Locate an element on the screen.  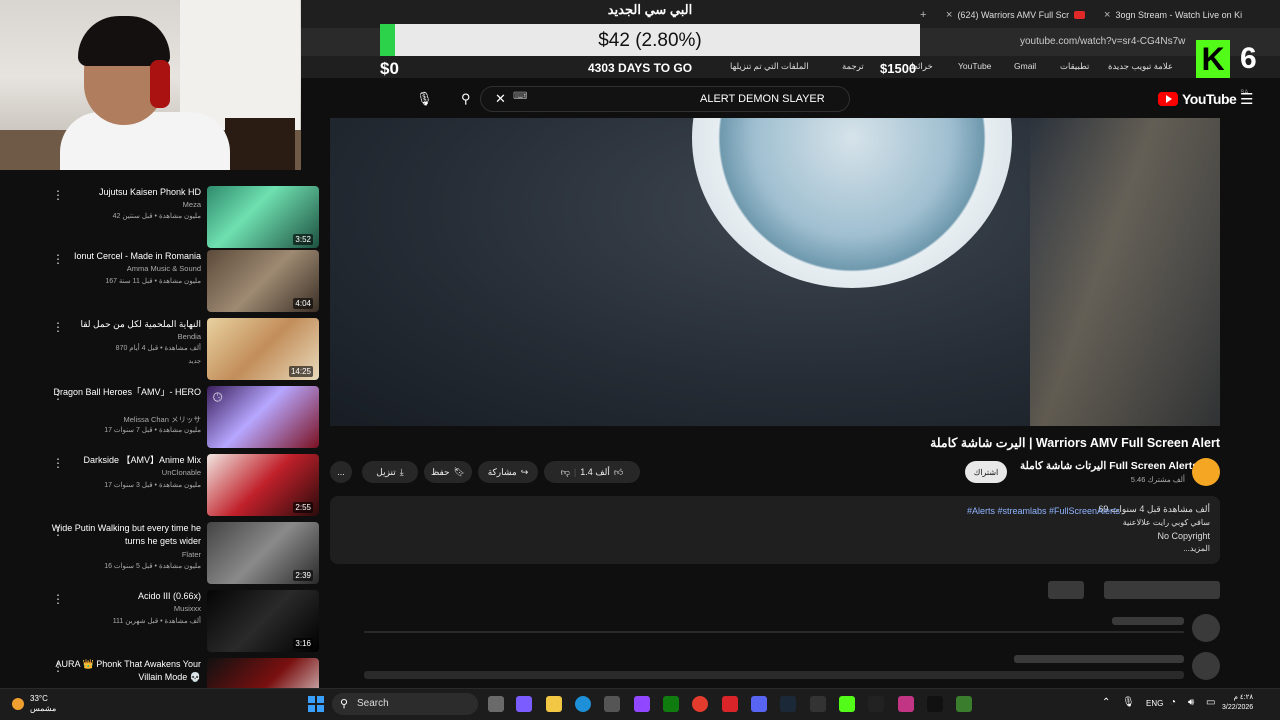
skeleton-block is located at coordinates (1162, 590).